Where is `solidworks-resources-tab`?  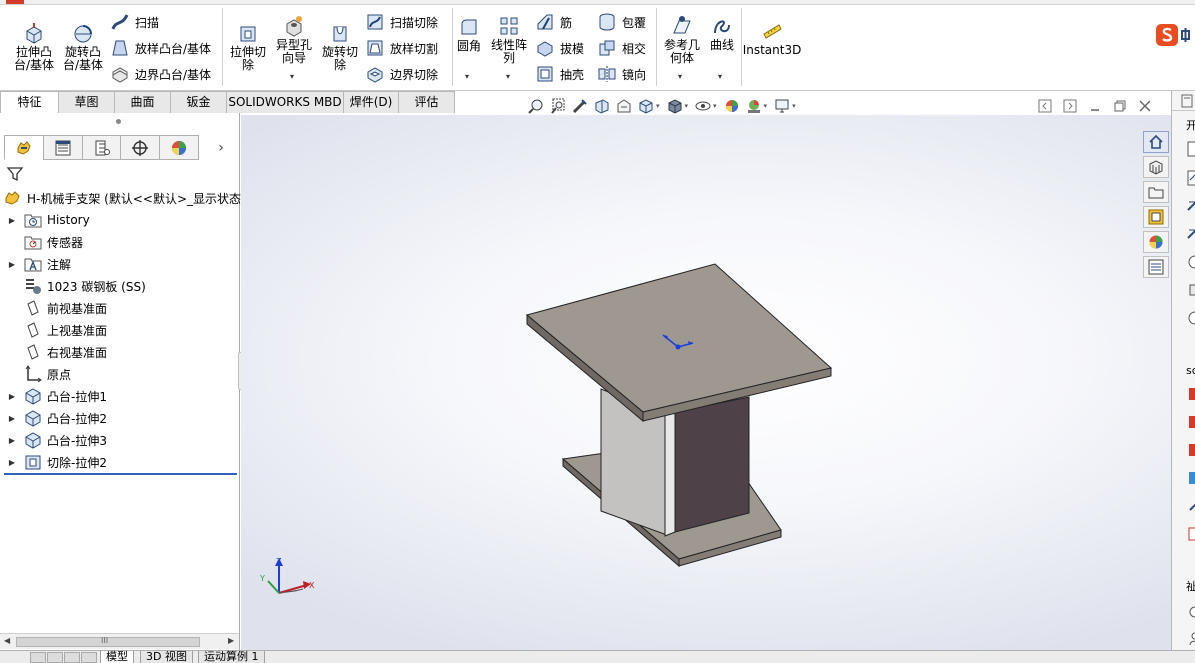
solidworks-resources-tab is located at coordinates (1156, 142).